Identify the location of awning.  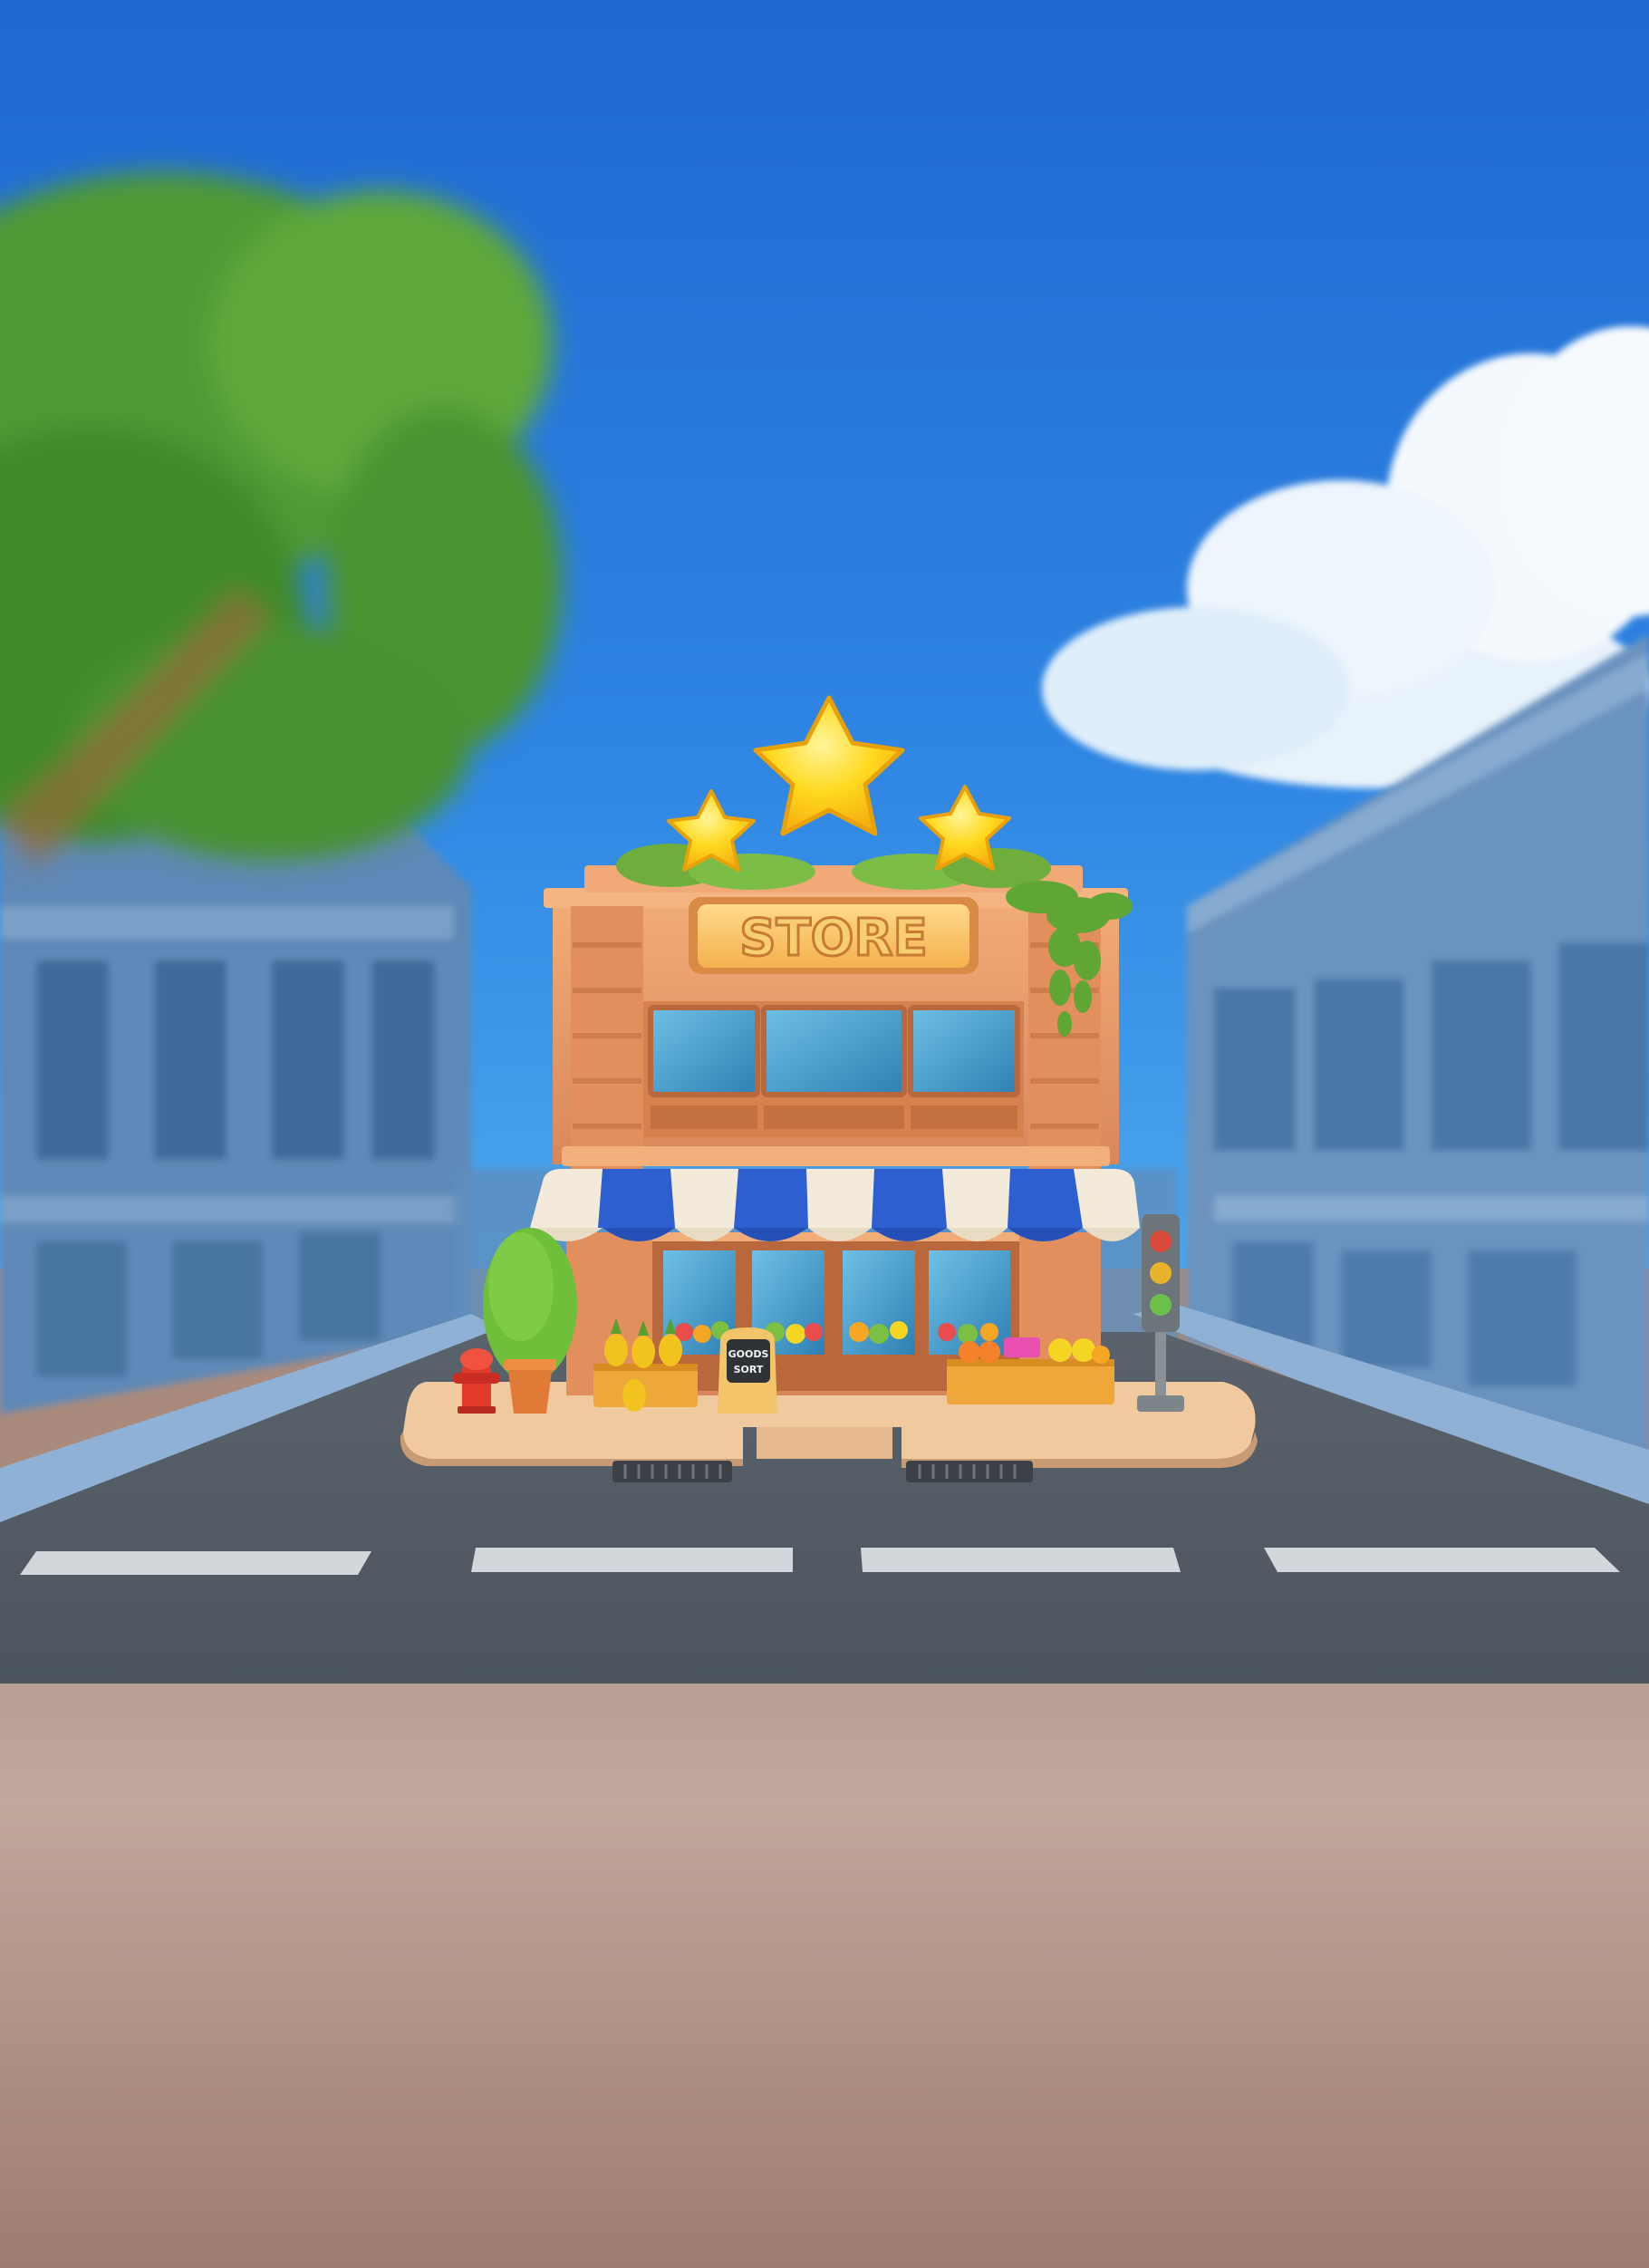
(835, 1205).